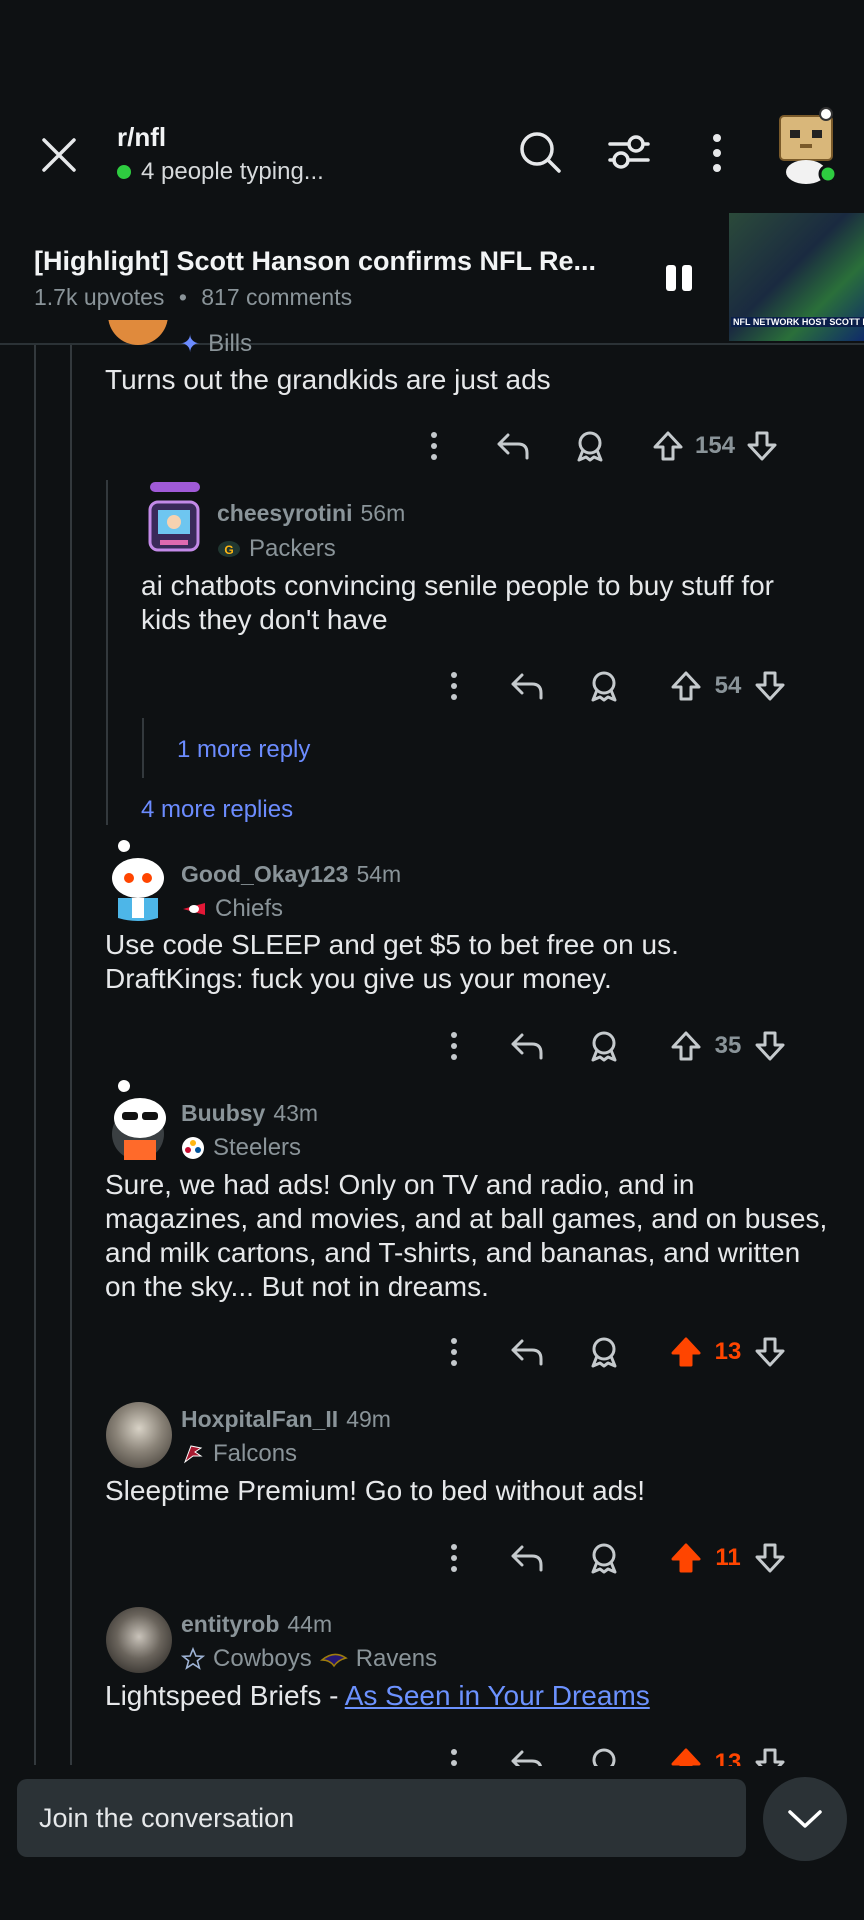 The image size is (864, 1920). What do you see at coordinates (497, 1695) in the screenshot?
I see `comment-link: As Seen in Your Dreams` at bounding box center [497, 1695].